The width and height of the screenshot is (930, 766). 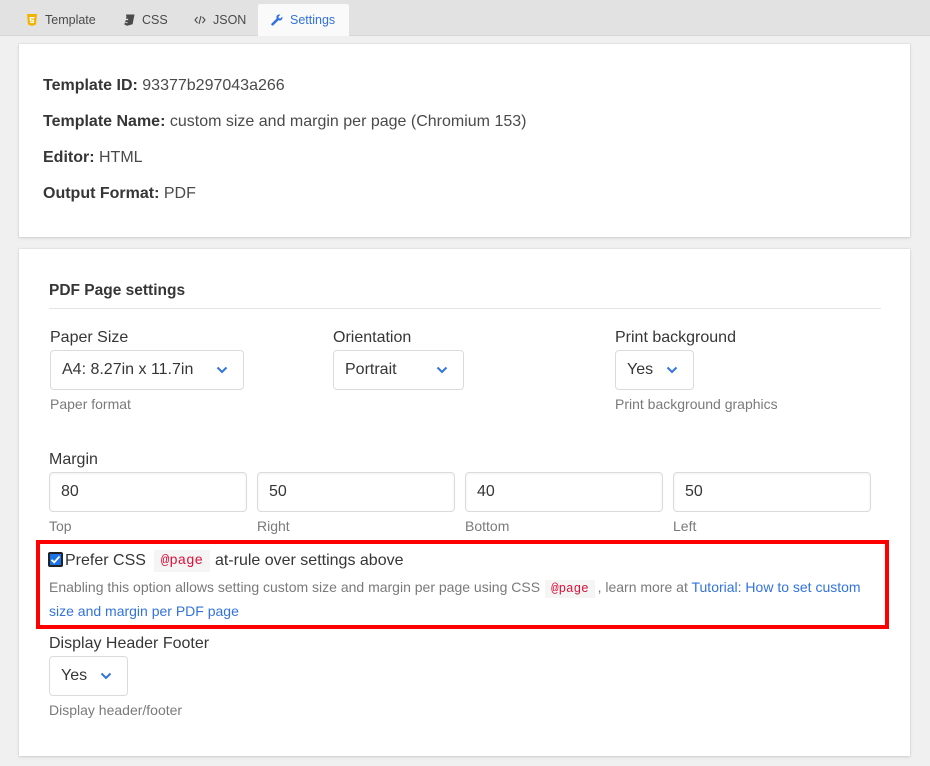 I want to click on tab-settings: Settings, so click(x=303, y=20).